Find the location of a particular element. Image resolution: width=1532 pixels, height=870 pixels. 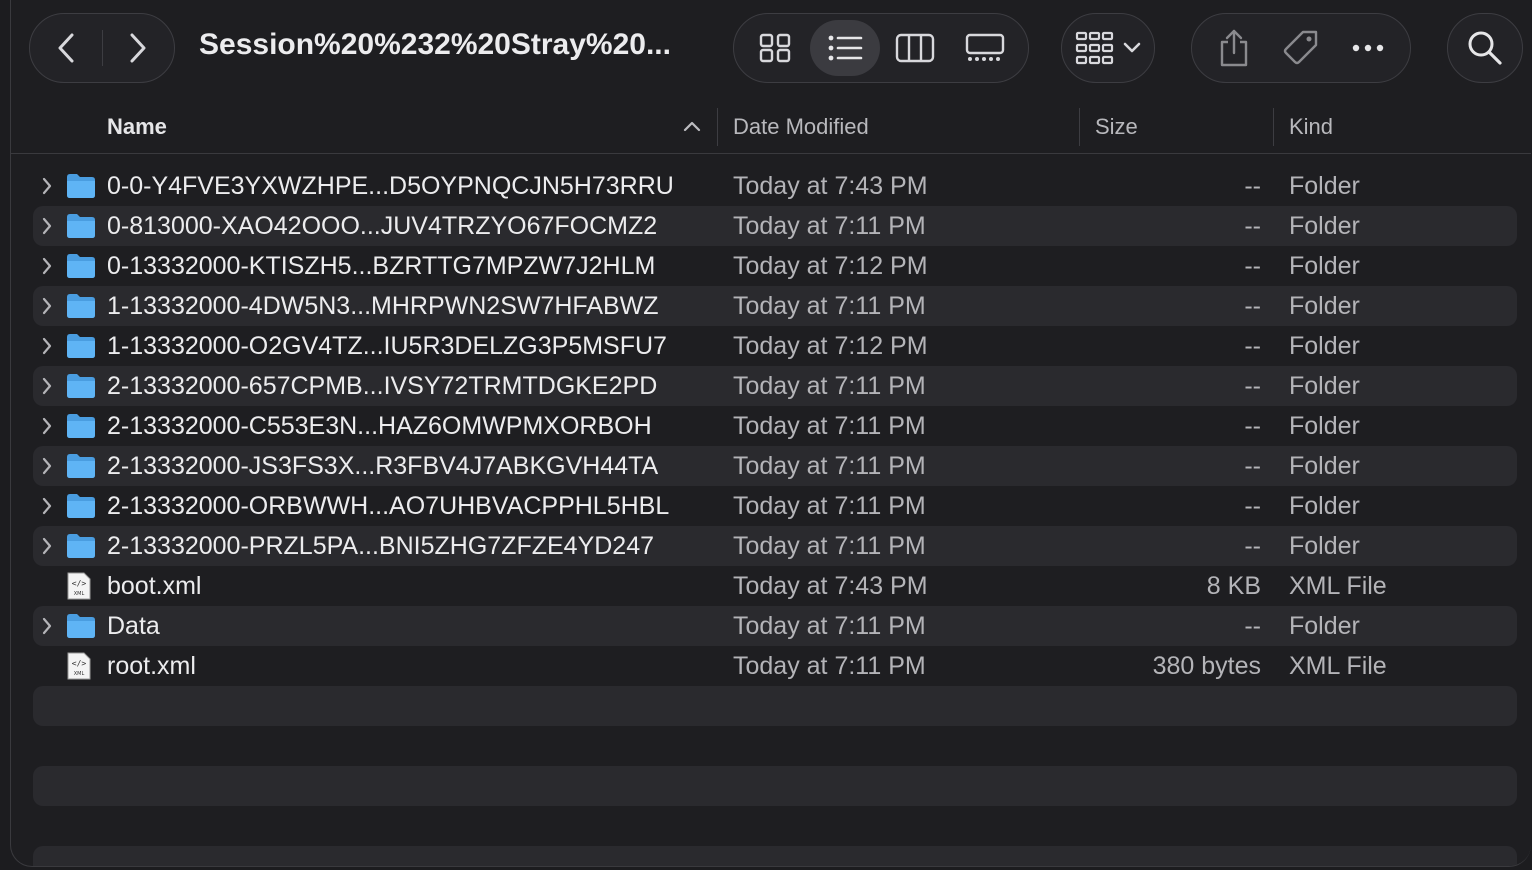

file-name: 1-13332000-4DW5N3...MHRPWN2SW7HFABWZ is located at coordinates (383, 306).